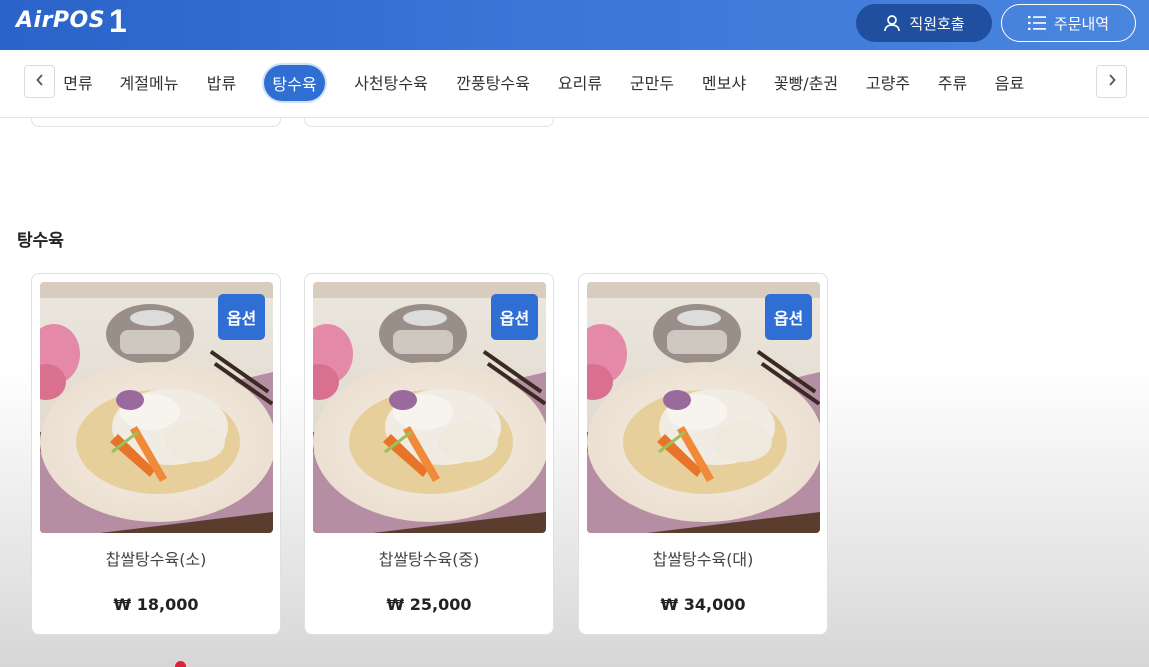 The width and height of the screenshot is (1149, 667). I want to click on tab-category: 고량주, so click(888, 82).